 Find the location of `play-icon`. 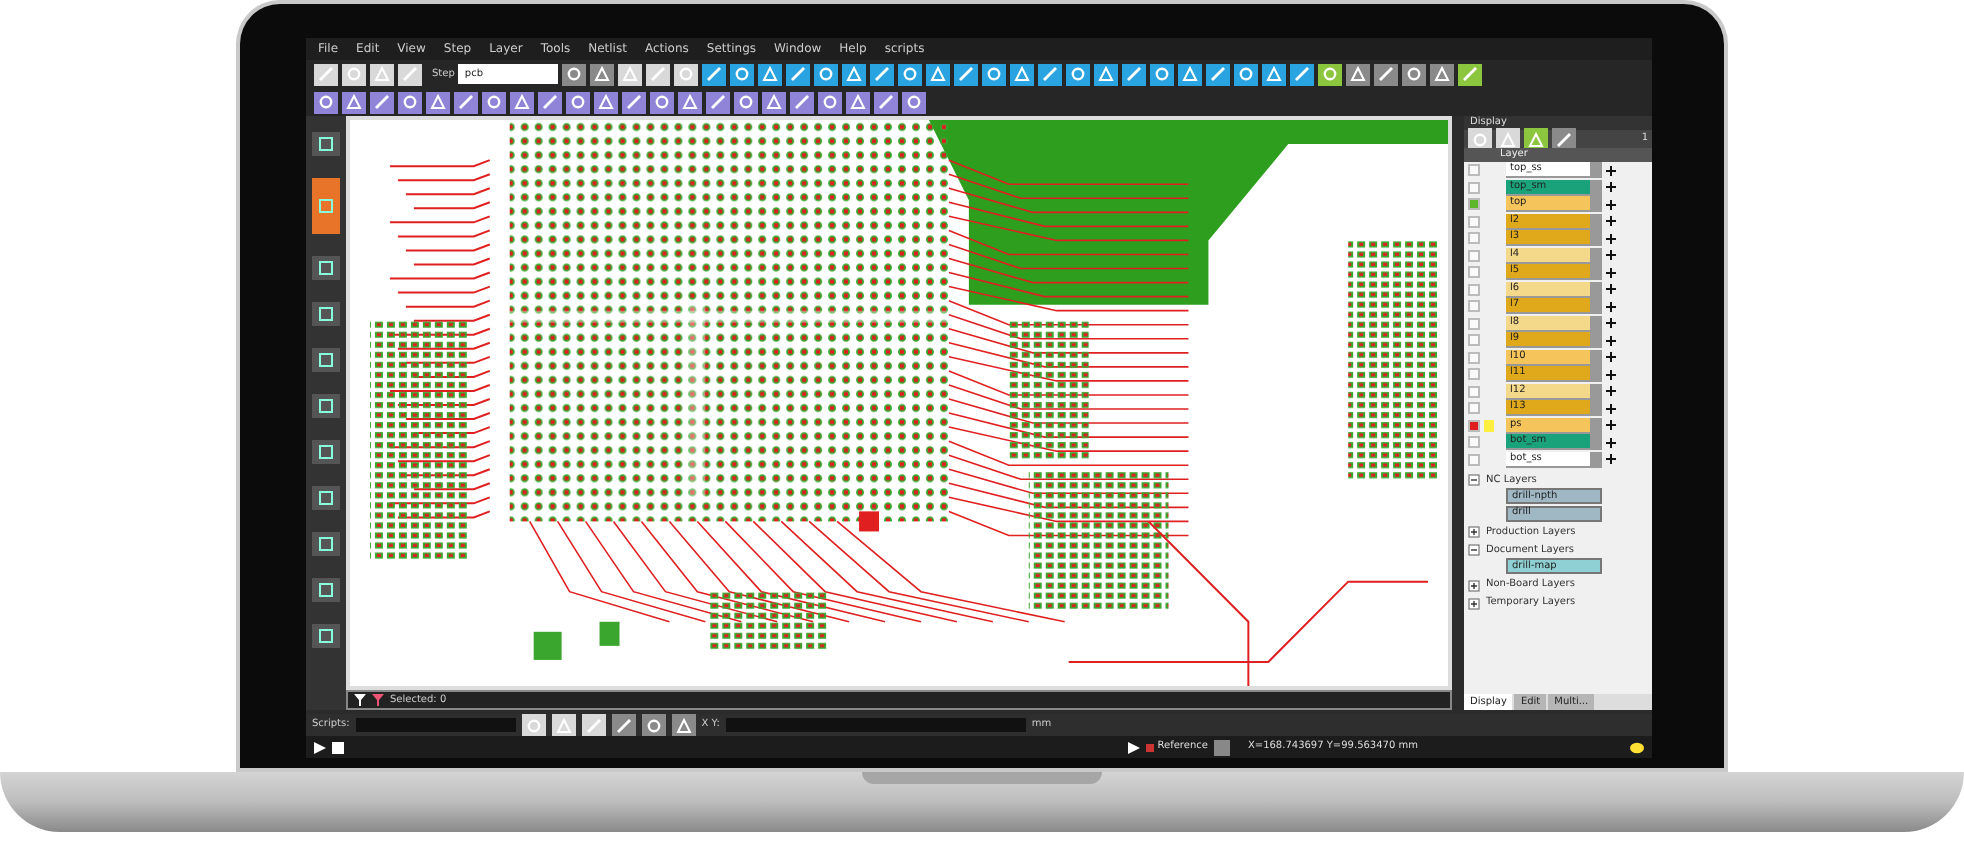

play-icon is located at coordinates (320, 747).